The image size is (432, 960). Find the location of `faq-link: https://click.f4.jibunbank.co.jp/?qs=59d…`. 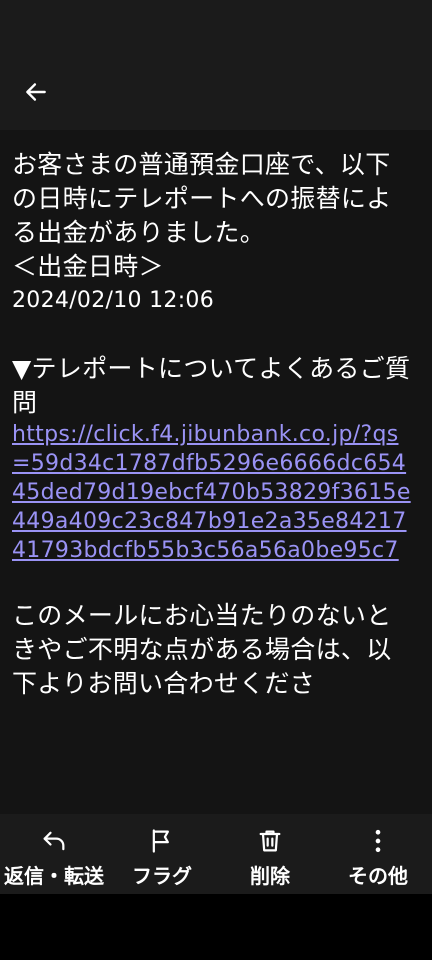

faq-link: https://click.f4.jibunbank.co.jp/?qs=59d… is located at coordinates (212, 492).